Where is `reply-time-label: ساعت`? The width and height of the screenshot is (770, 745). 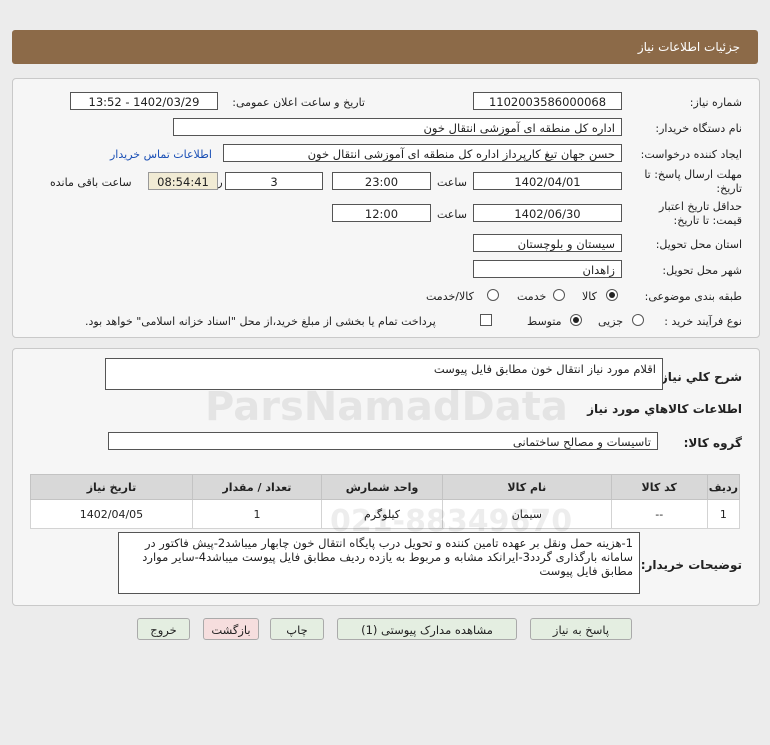
reply-time-label: ساعت is located at coordinates (452, 182).